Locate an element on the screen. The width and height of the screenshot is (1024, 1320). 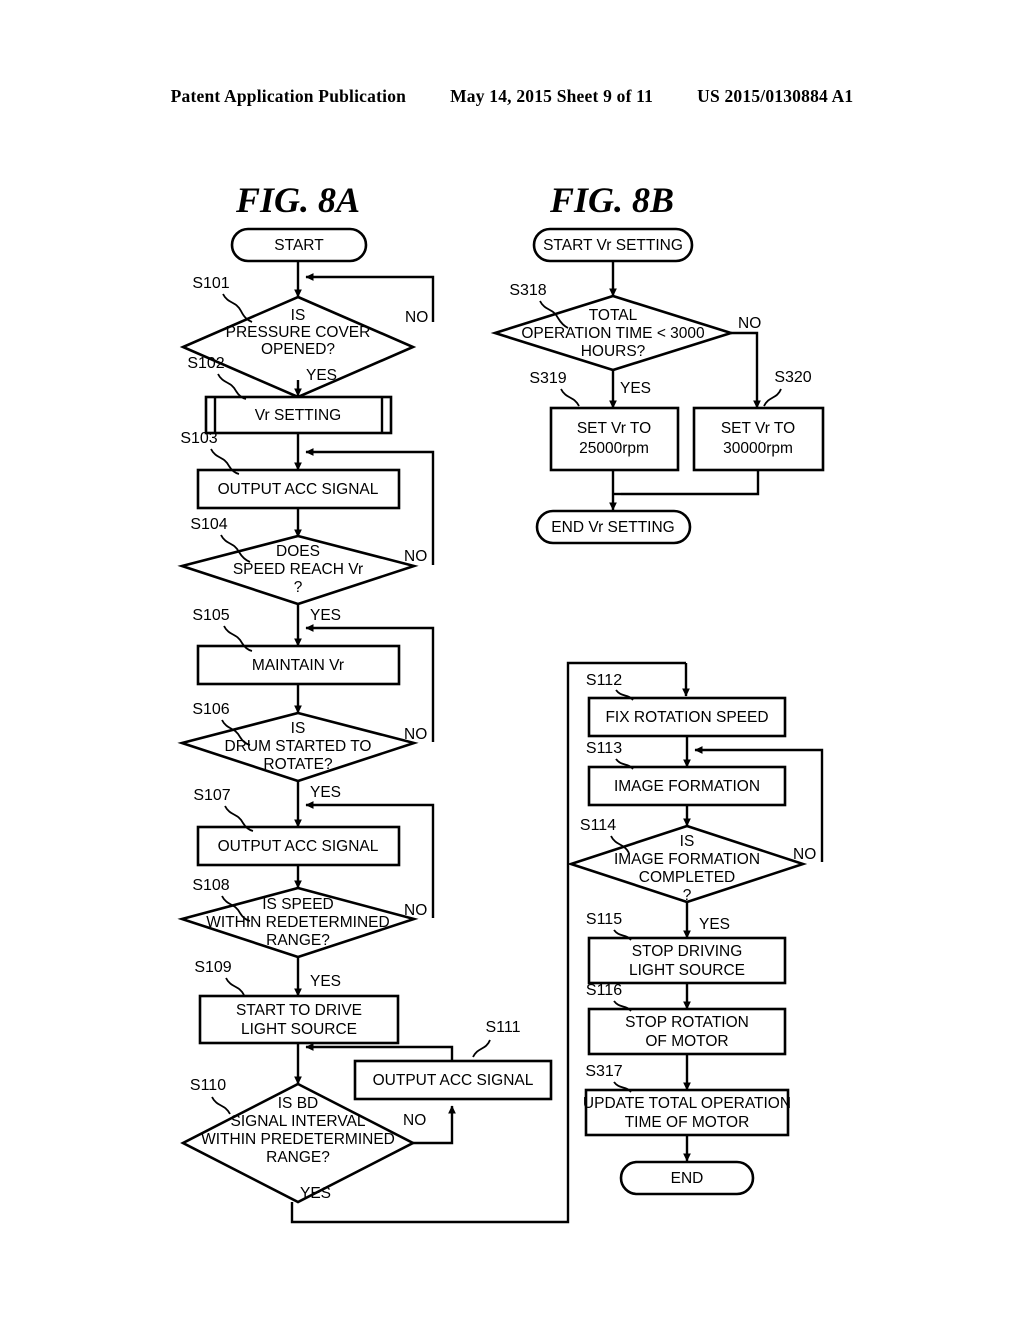
branch-s114-no: NO is located at coordinates (804, 854).